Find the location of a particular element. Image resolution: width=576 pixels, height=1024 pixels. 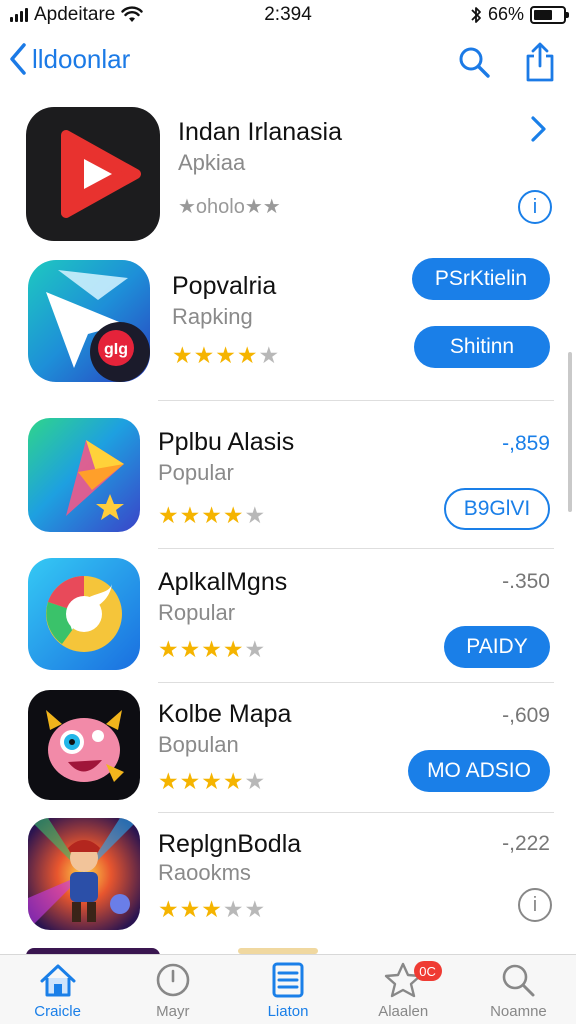

play-icon is located at coordinates (93, 174).